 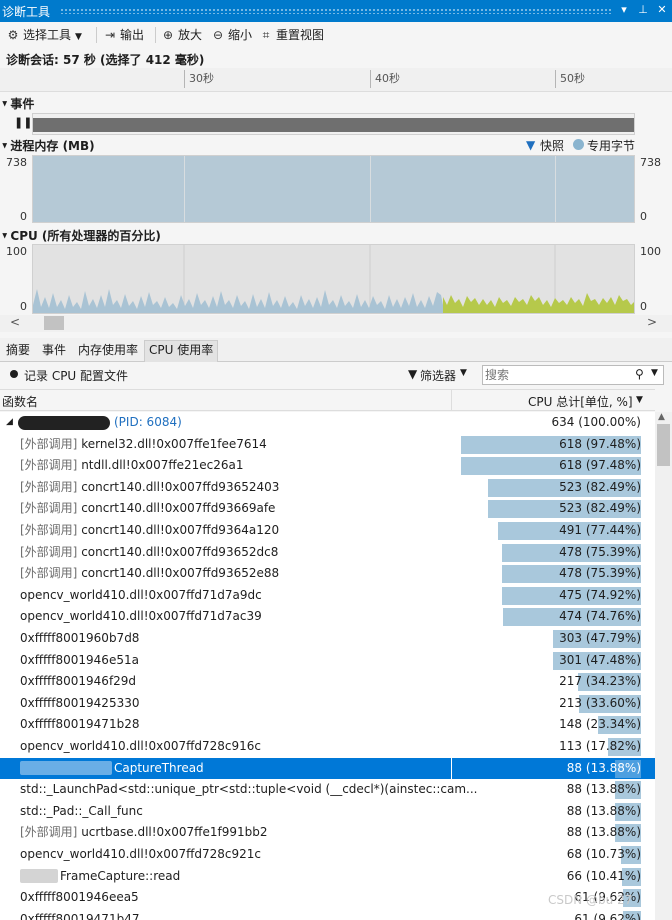 What do you see at coordinates (80, 915) in the screenshot?
I see `function-name: 0xfffff80019471b47` at bounding box center [80, 915].